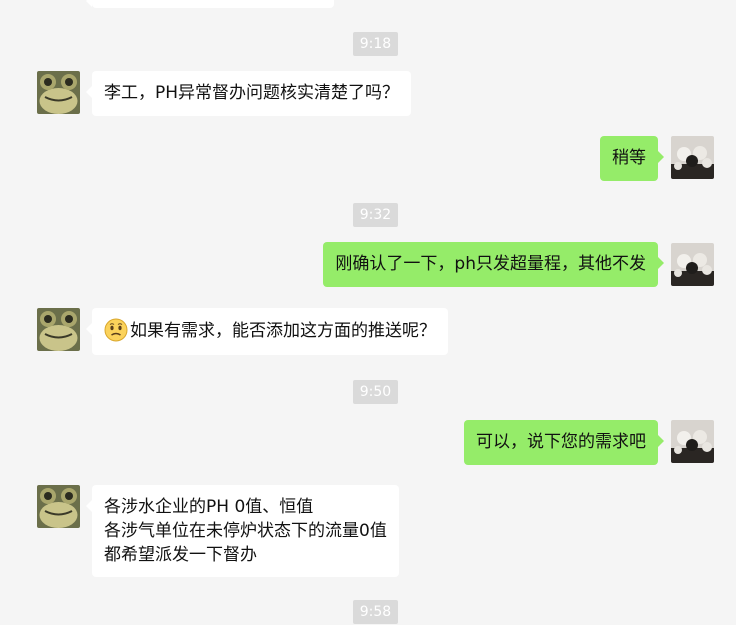 This screenshot has height=625, width=736. I want to click on message-bubble: 刚确认了一下，ph只发超量程，其他不发, so click(493, 264).